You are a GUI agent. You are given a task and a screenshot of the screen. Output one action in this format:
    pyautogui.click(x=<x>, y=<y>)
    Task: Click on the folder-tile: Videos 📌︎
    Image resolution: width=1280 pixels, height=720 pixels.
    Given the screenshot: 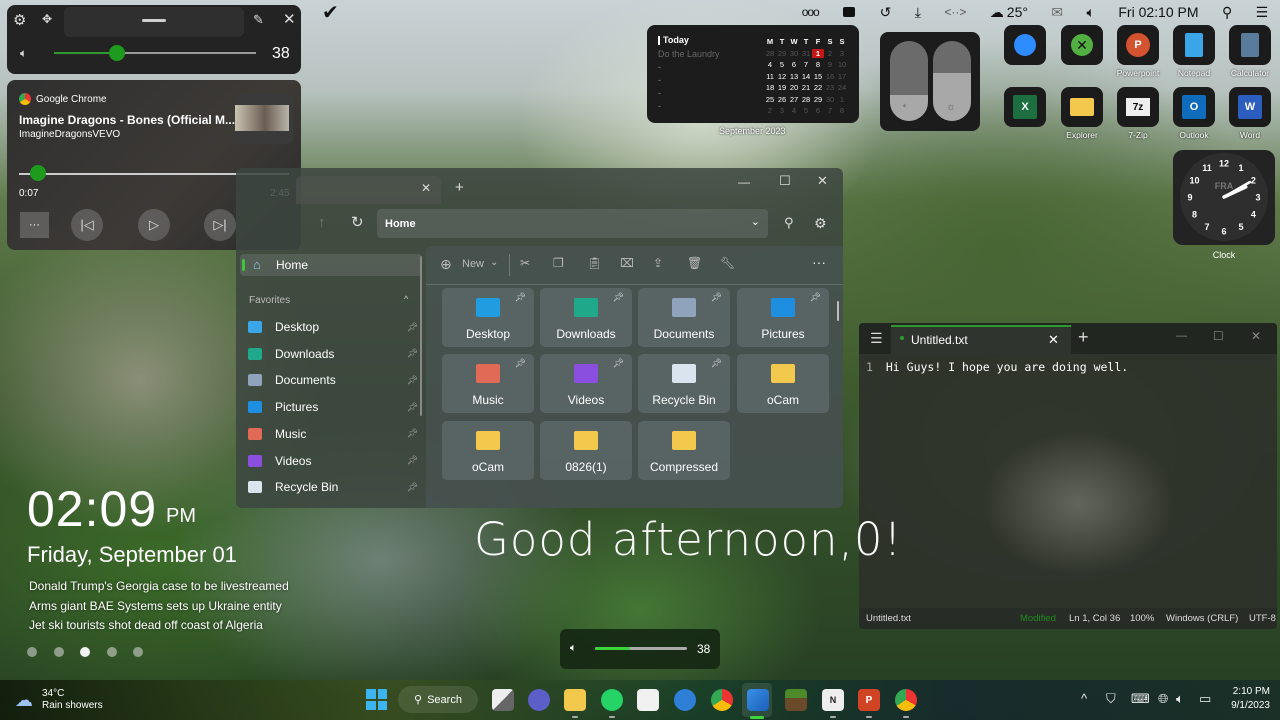 What is the action you would take?
    pyautogui.click(x=586, y=383)
    